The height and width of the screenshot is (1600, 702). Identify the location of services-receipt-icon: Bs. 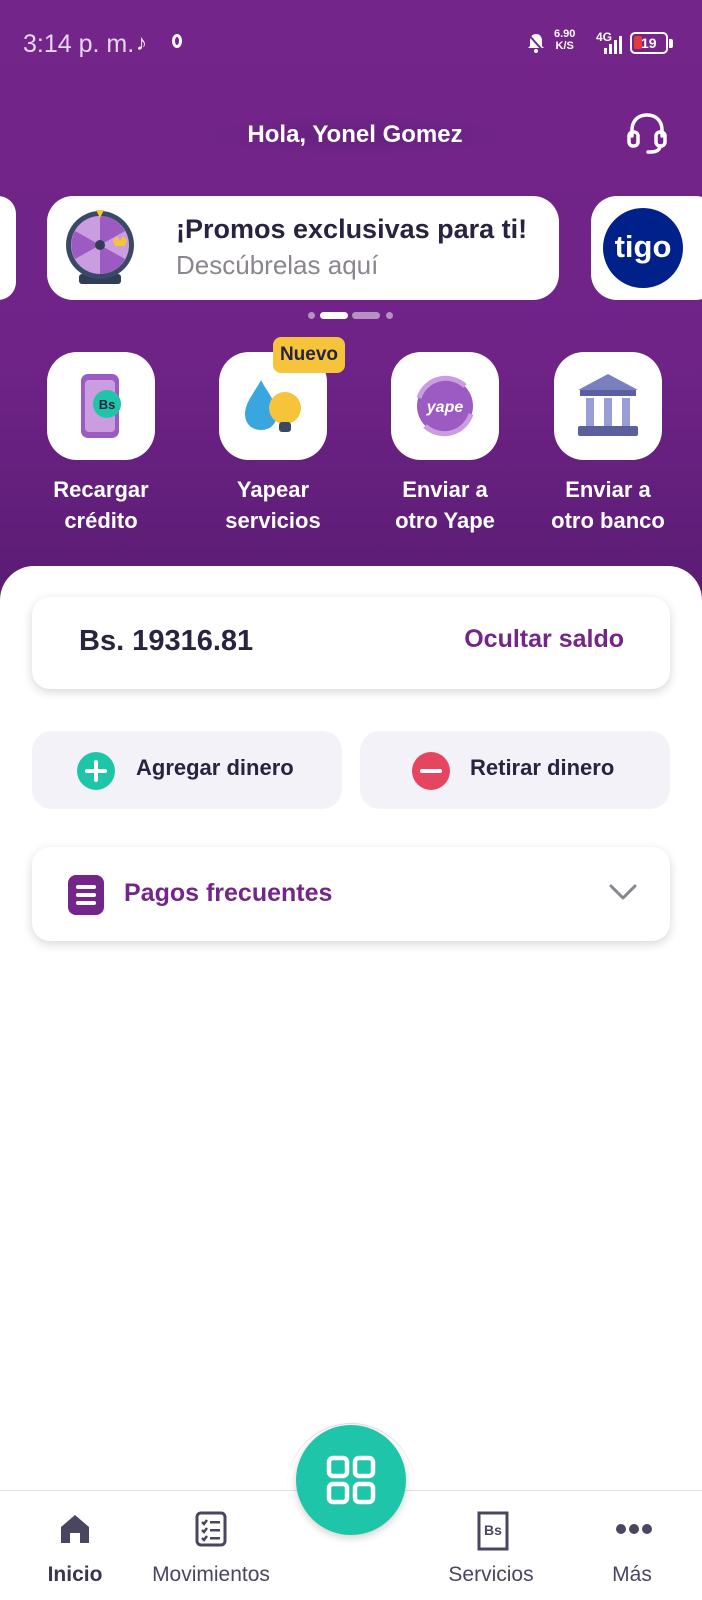
(493, 1531).